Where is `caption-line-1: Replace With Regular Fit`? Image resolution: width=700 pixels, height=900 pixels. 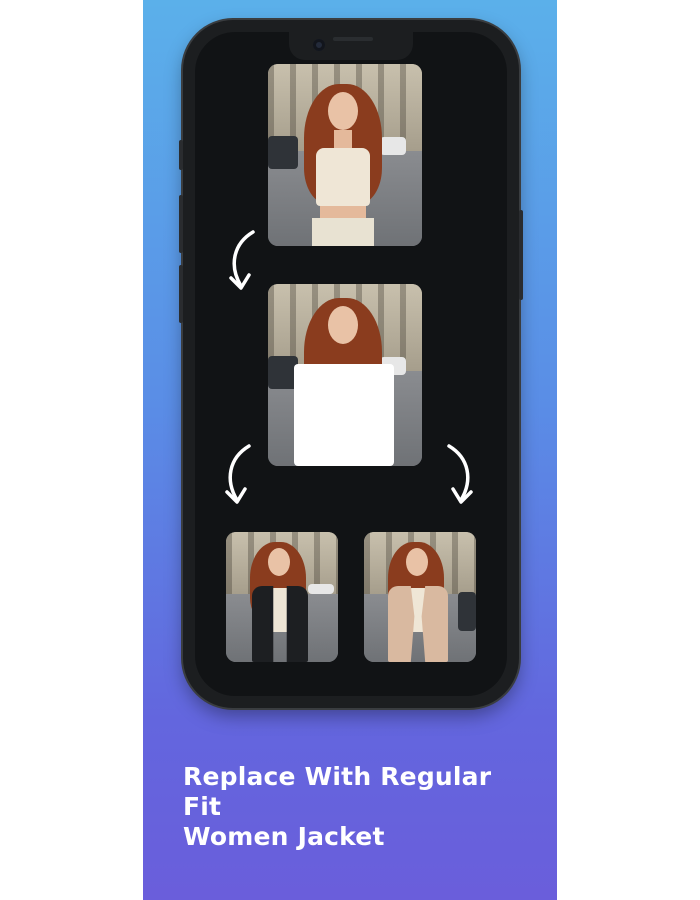
caption-line-1: Replace With Regular Fit is located at coordinates (337, 791).